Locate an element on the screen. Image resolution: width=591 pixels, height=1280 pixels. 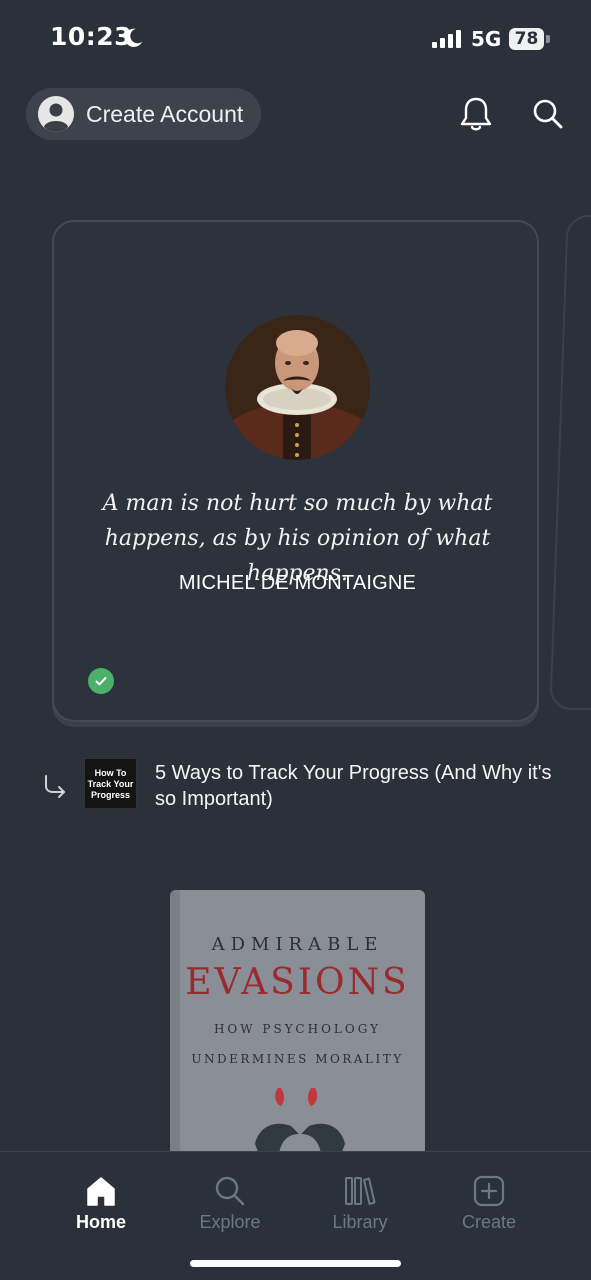
nav-home: Home is located at coordinates (101, 1203).